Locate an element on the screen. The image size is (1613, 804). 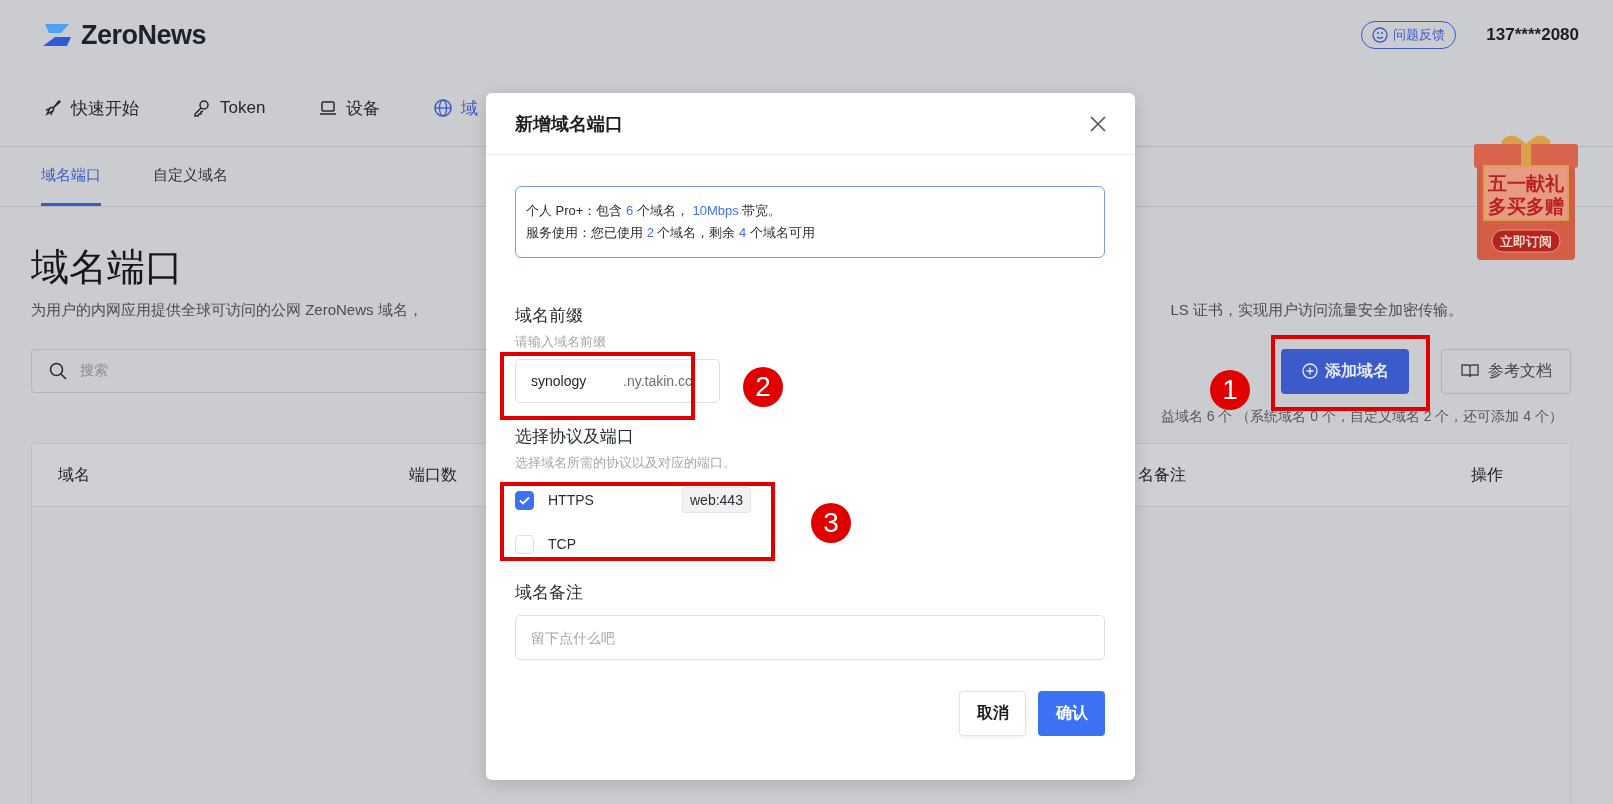
smiley-icon is located at coordinates (1380, 35).